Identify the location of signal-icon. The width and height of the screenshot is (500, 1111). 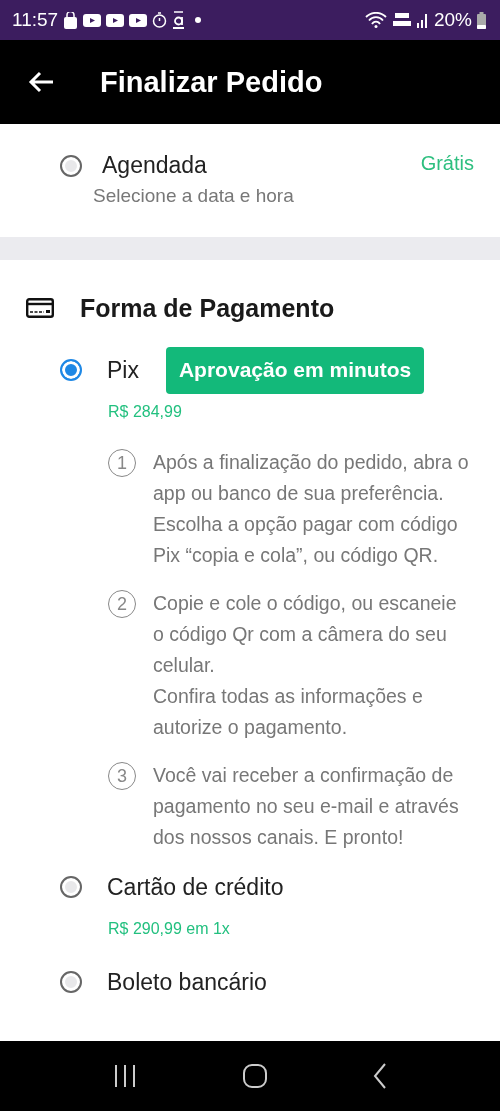
(422, 20).